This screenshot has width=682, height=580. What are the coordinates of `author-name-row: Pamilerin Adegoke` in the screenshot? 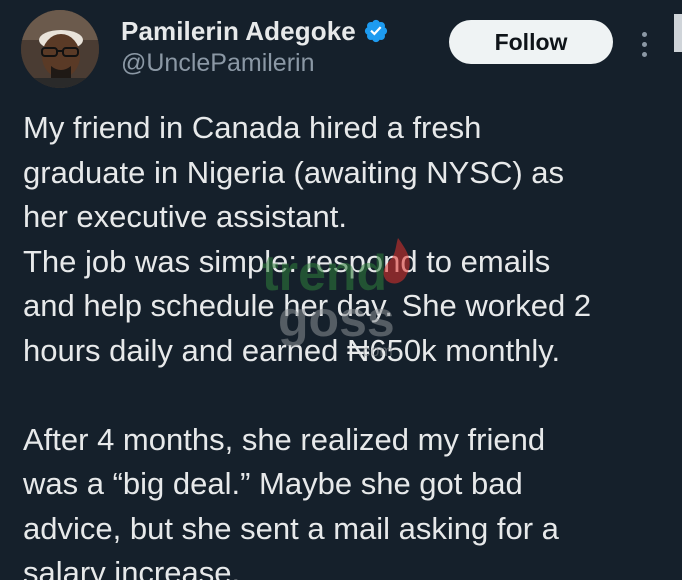 It's located at (255, 31).